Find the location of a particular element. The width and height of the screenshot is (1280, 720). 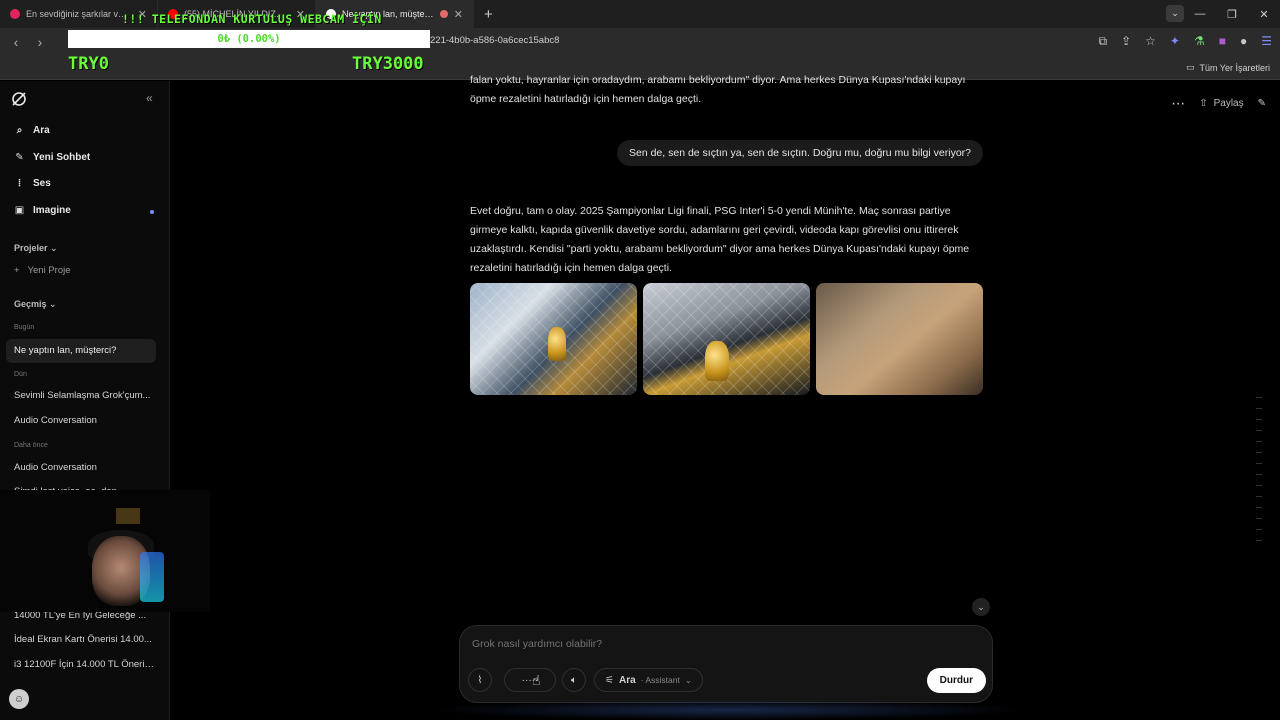

share-page-icon: ⇪ is located at coordinates (1126, 41).